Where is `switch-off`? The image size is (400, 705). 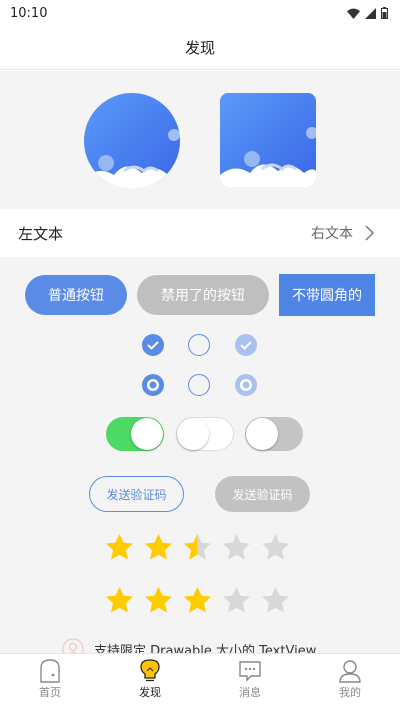 switch-off is located at coordinates (205, 434).